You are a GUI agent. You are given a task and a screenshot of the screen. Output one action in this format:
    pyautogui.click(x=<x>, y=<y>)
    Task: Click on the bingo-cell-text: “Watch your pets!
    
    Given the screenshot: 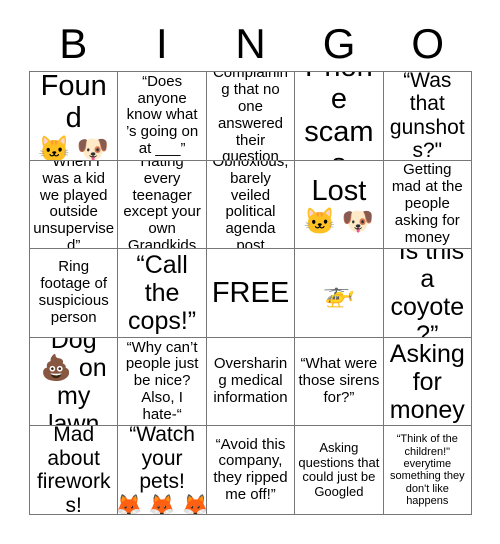 What is the action you would take?
    pyautogui.click(x=162, y=460)
    